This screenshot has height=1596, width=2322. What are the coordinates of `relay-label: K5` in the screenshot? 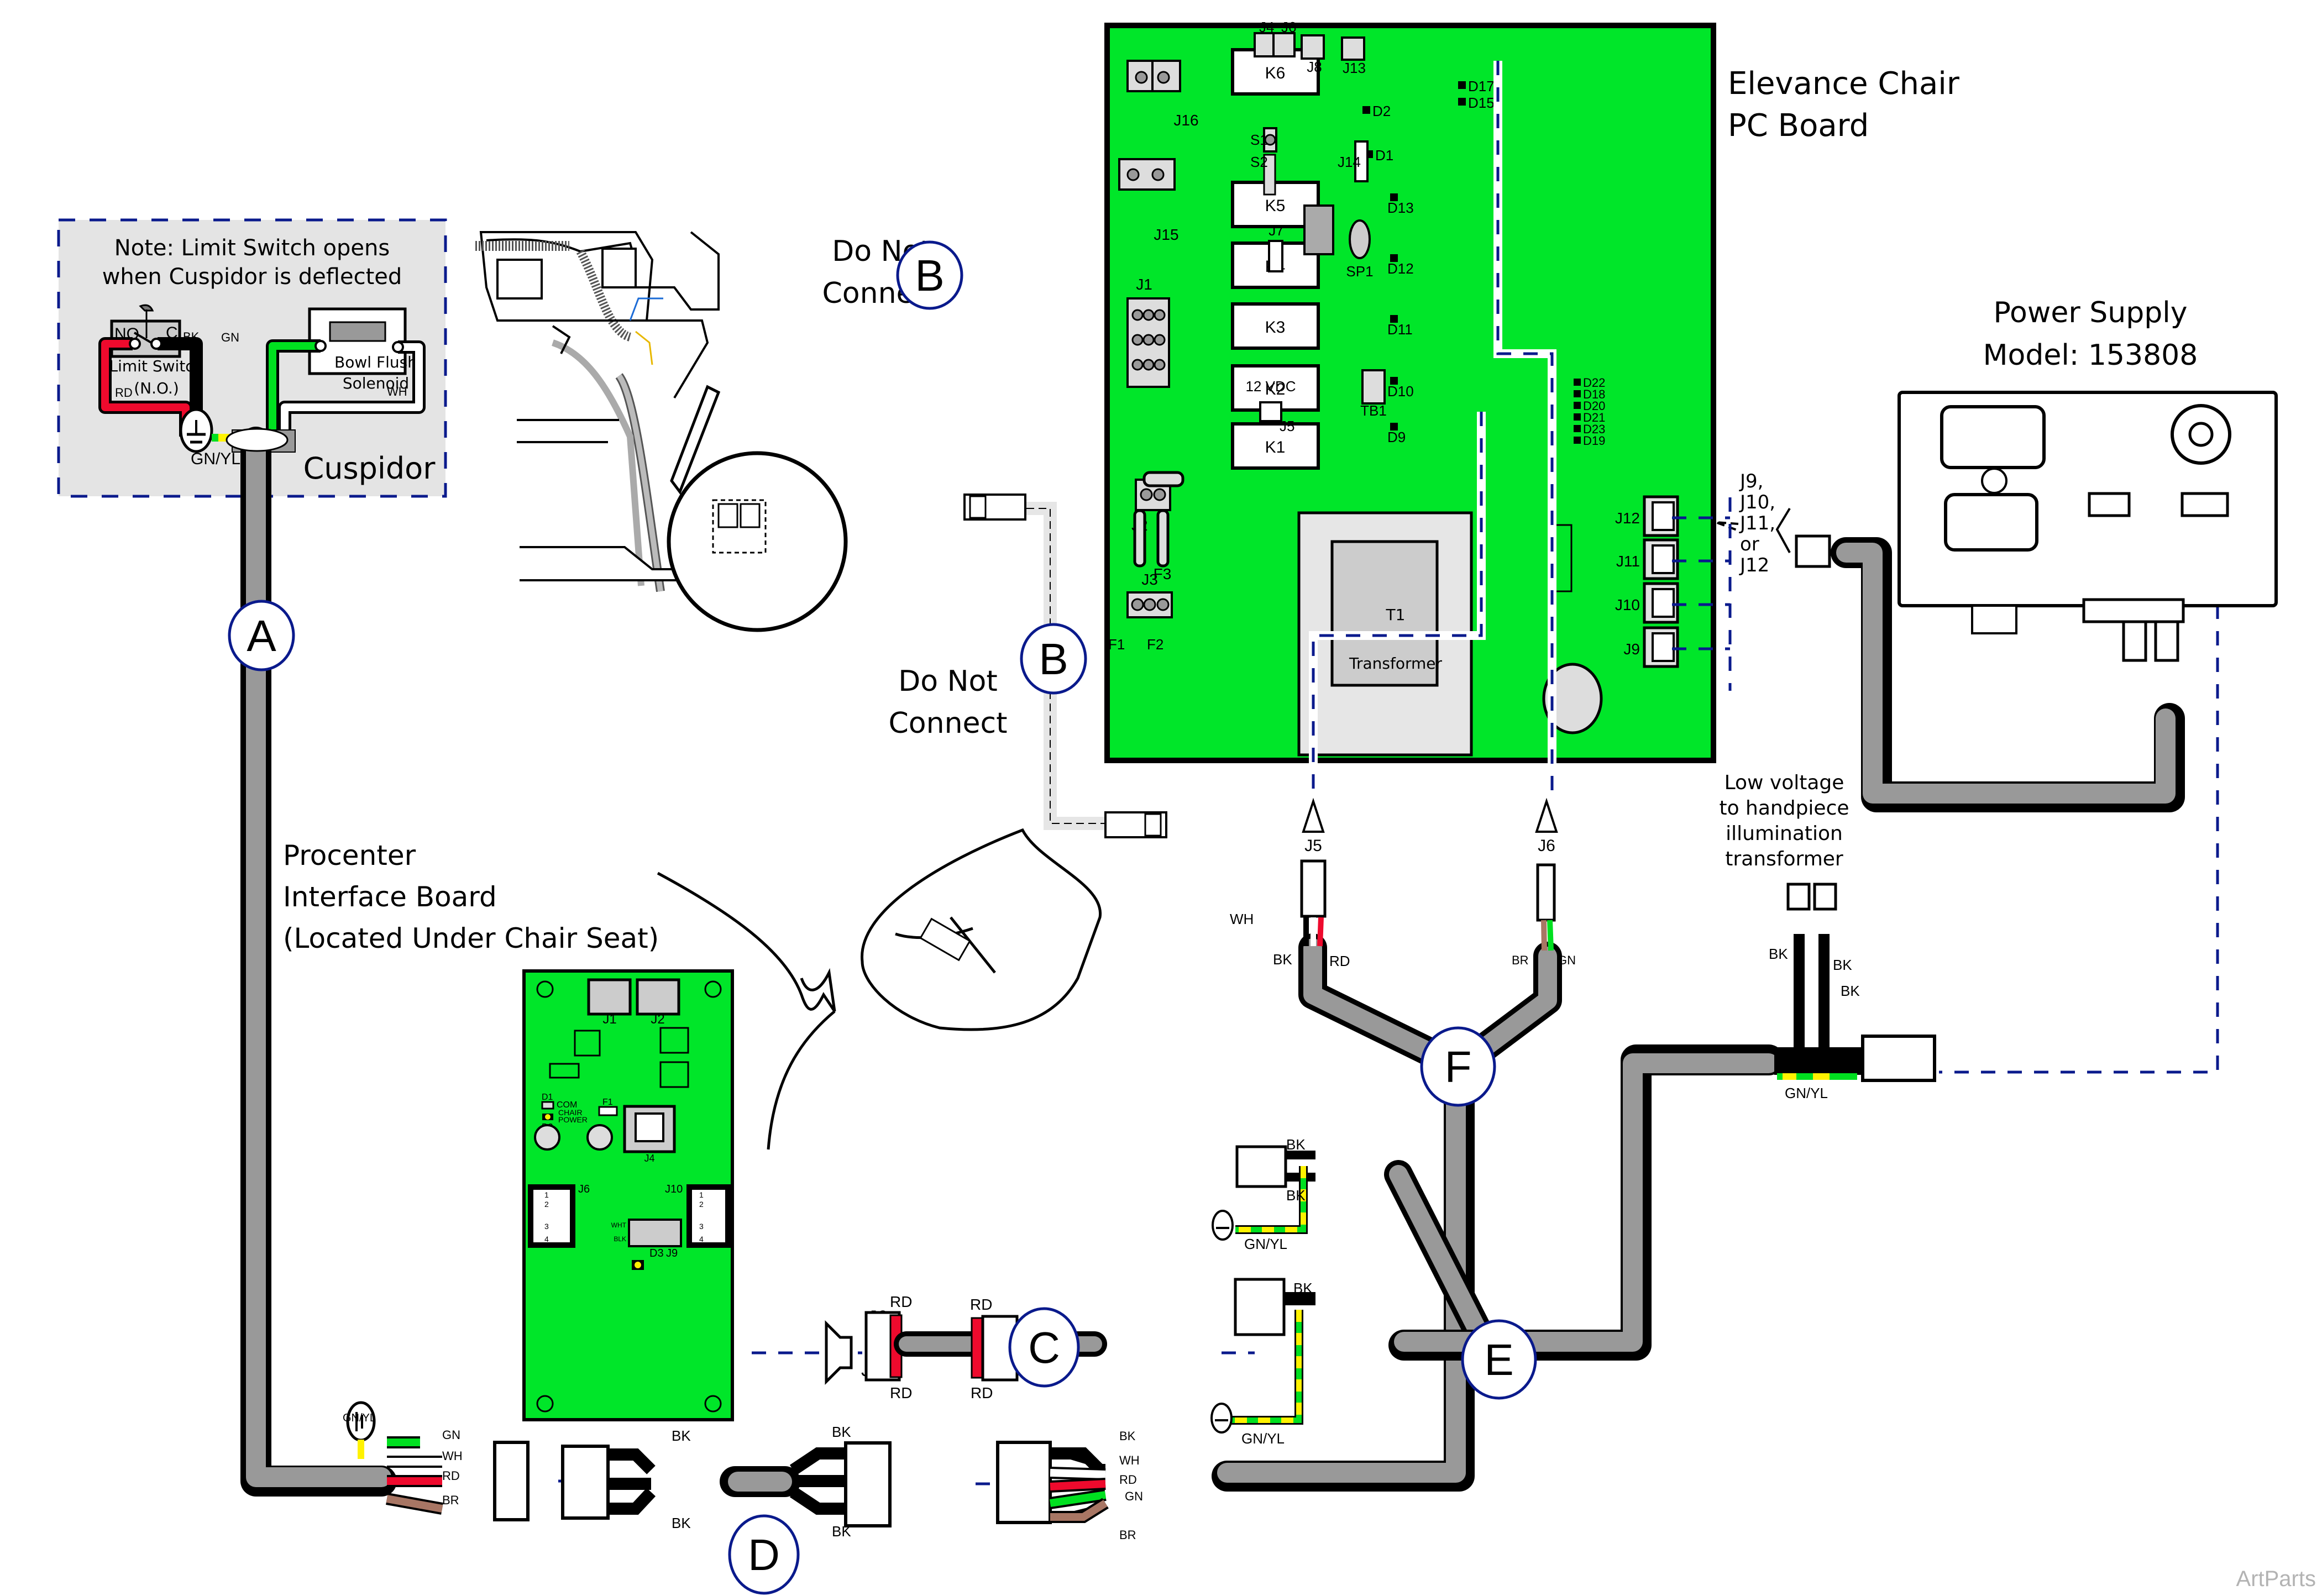 It's located at (1275, 206).